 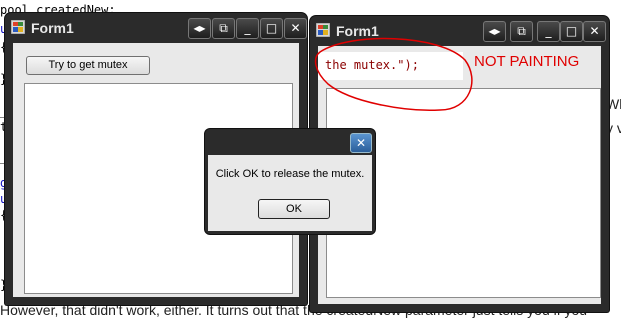 I want to click on window-title: Form1, so click(x=52, y=28).